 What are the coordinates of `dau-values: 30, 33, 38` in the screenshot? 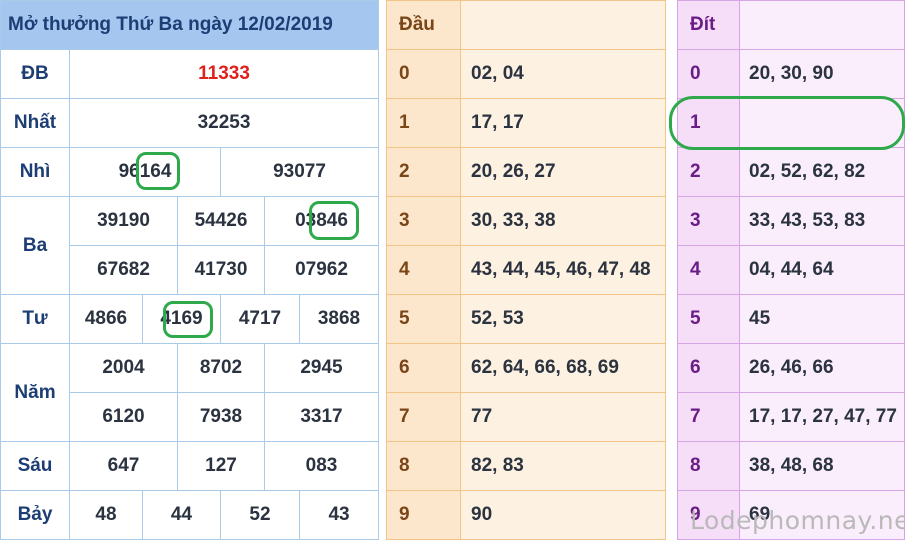 It's located at (563, 221).